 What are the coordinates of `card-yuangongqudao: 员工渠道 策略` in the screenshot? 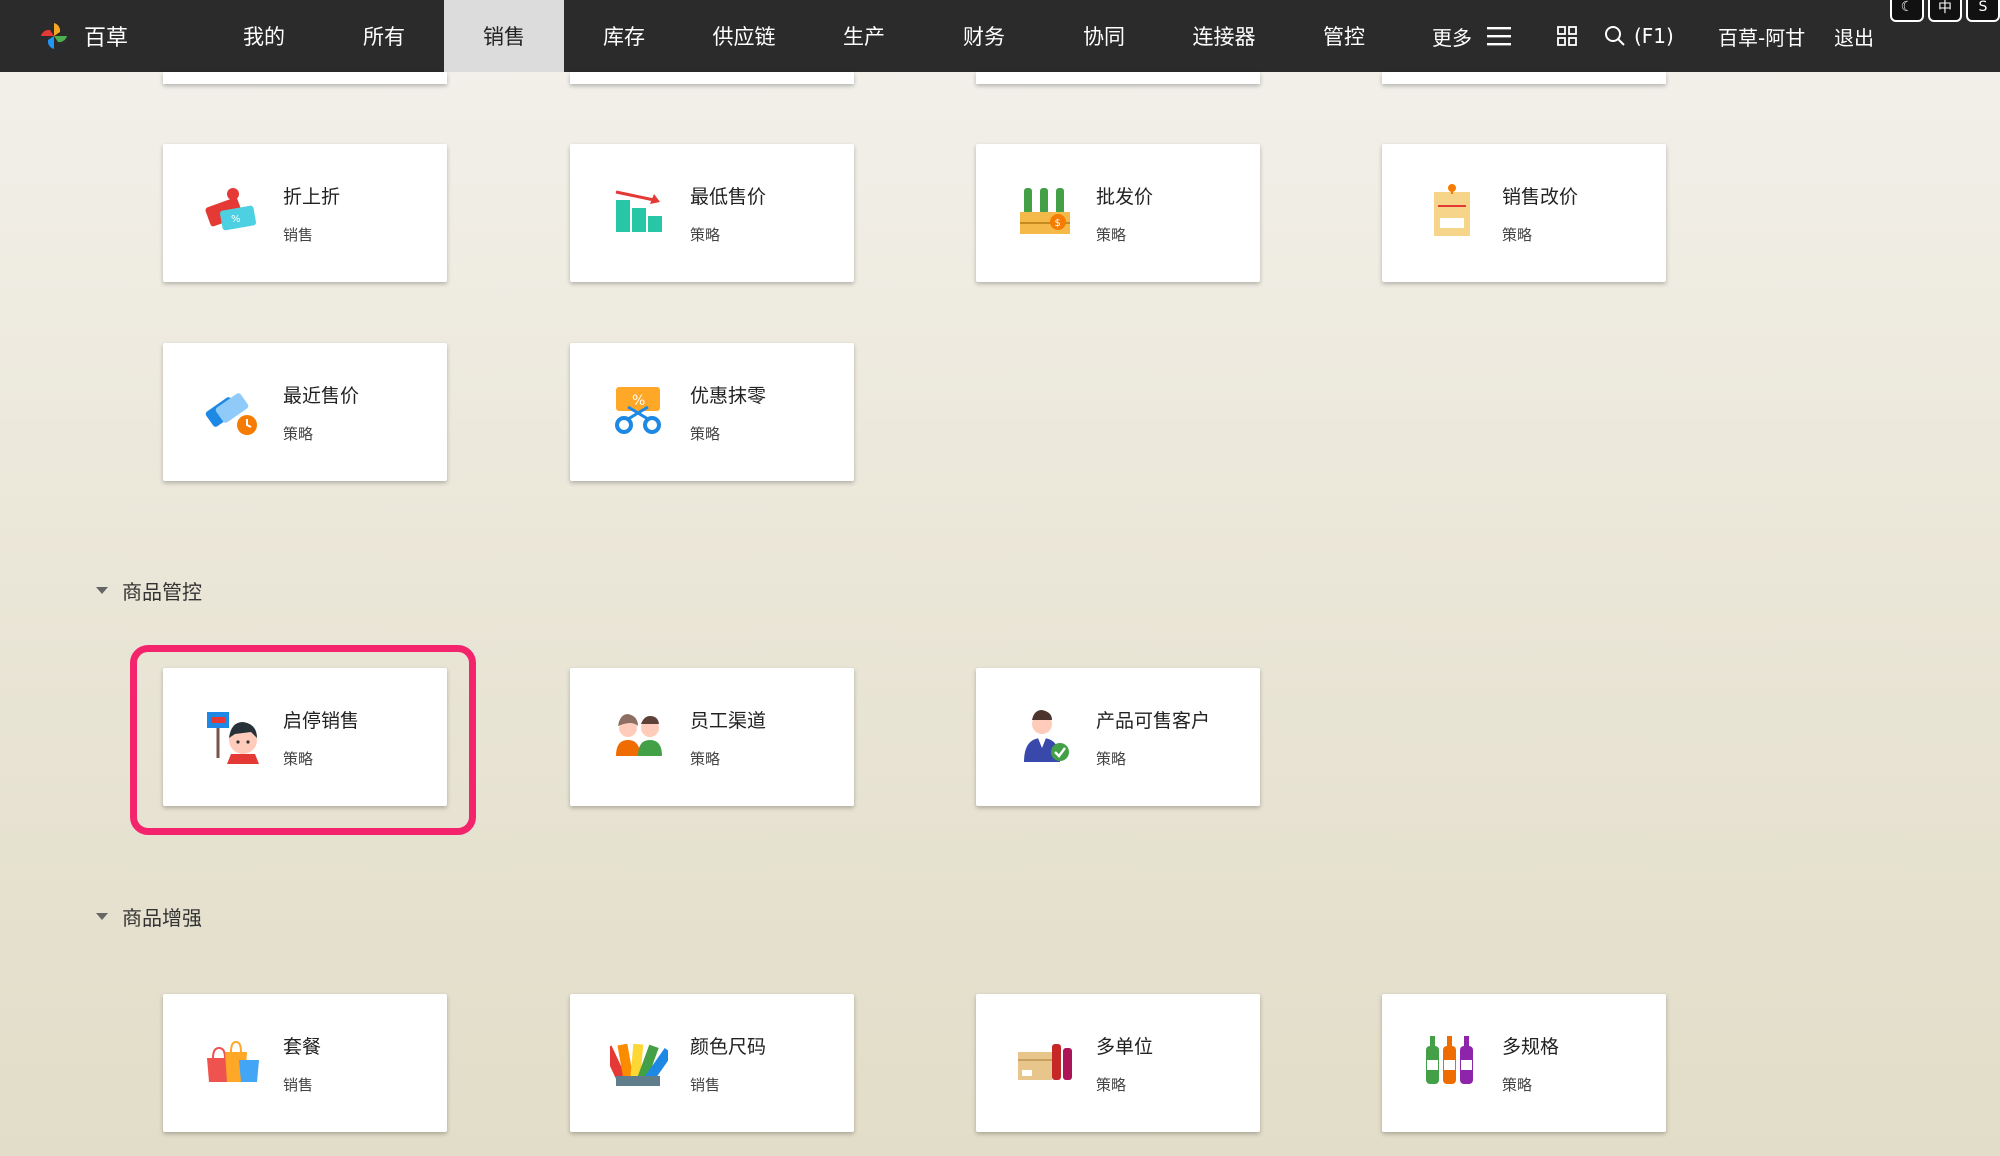 It's located at (712, 737).